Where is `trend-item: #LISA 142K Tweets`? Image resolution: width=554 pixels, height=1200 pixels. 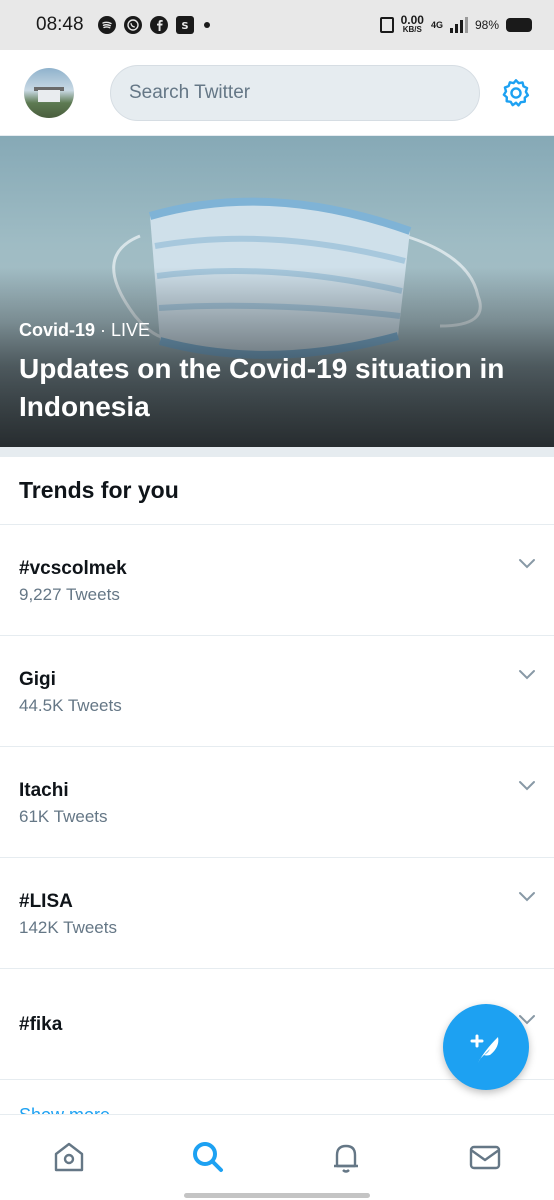
trend-item: #LISA 142K Tweets is located at coordinates (277, 913).